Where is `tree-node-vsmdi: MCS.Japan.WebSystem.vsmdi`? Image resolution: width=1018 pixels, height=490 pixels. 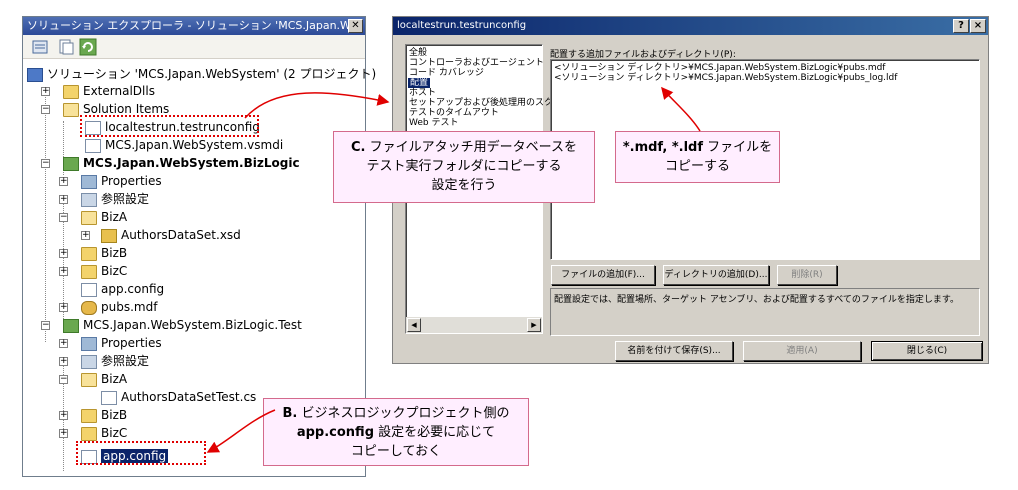
tree-node-vsmdi: MCS.Japan.WebSystem.vsmdi is located at coordinates (184, 145).